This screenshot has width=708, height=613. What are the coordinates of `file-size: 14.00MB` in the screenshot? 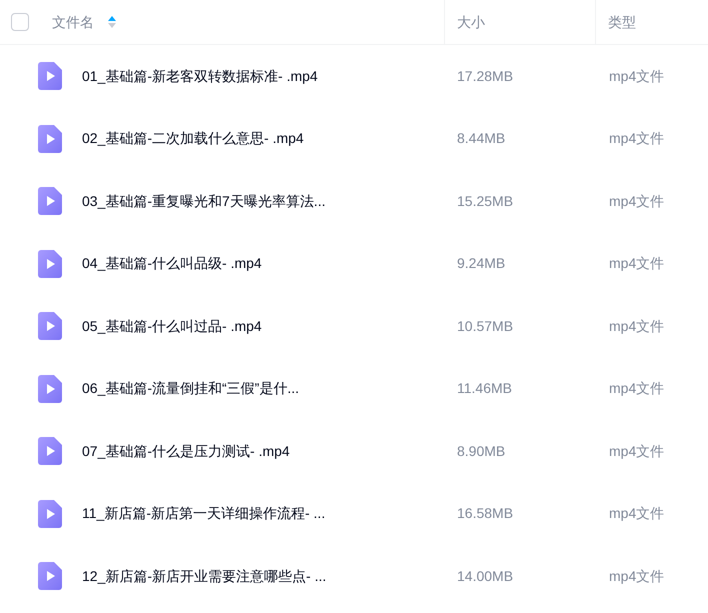 It's located at (485, 576).